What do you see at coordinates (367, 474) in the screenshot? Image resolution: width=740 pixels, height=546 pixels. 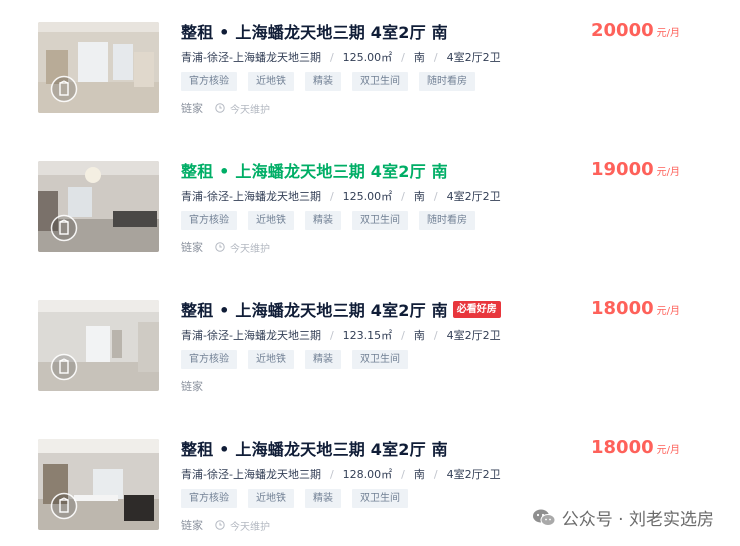 I see `listing-desc-item: 128.00㎡` at bounding box center [367, 474].